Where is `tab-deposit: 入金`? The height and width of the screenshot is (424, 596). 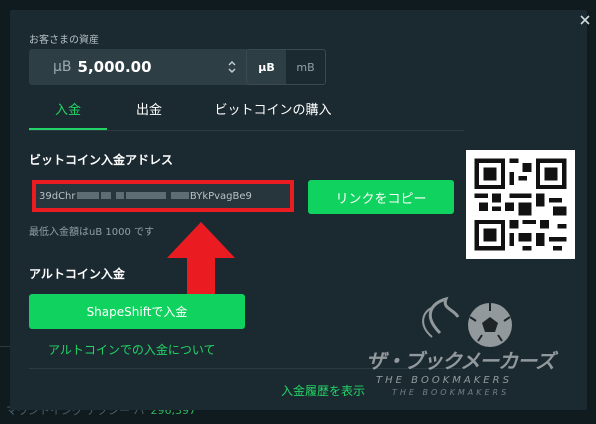
tab-deposit: 入金 is located at coordinates (68, 113).